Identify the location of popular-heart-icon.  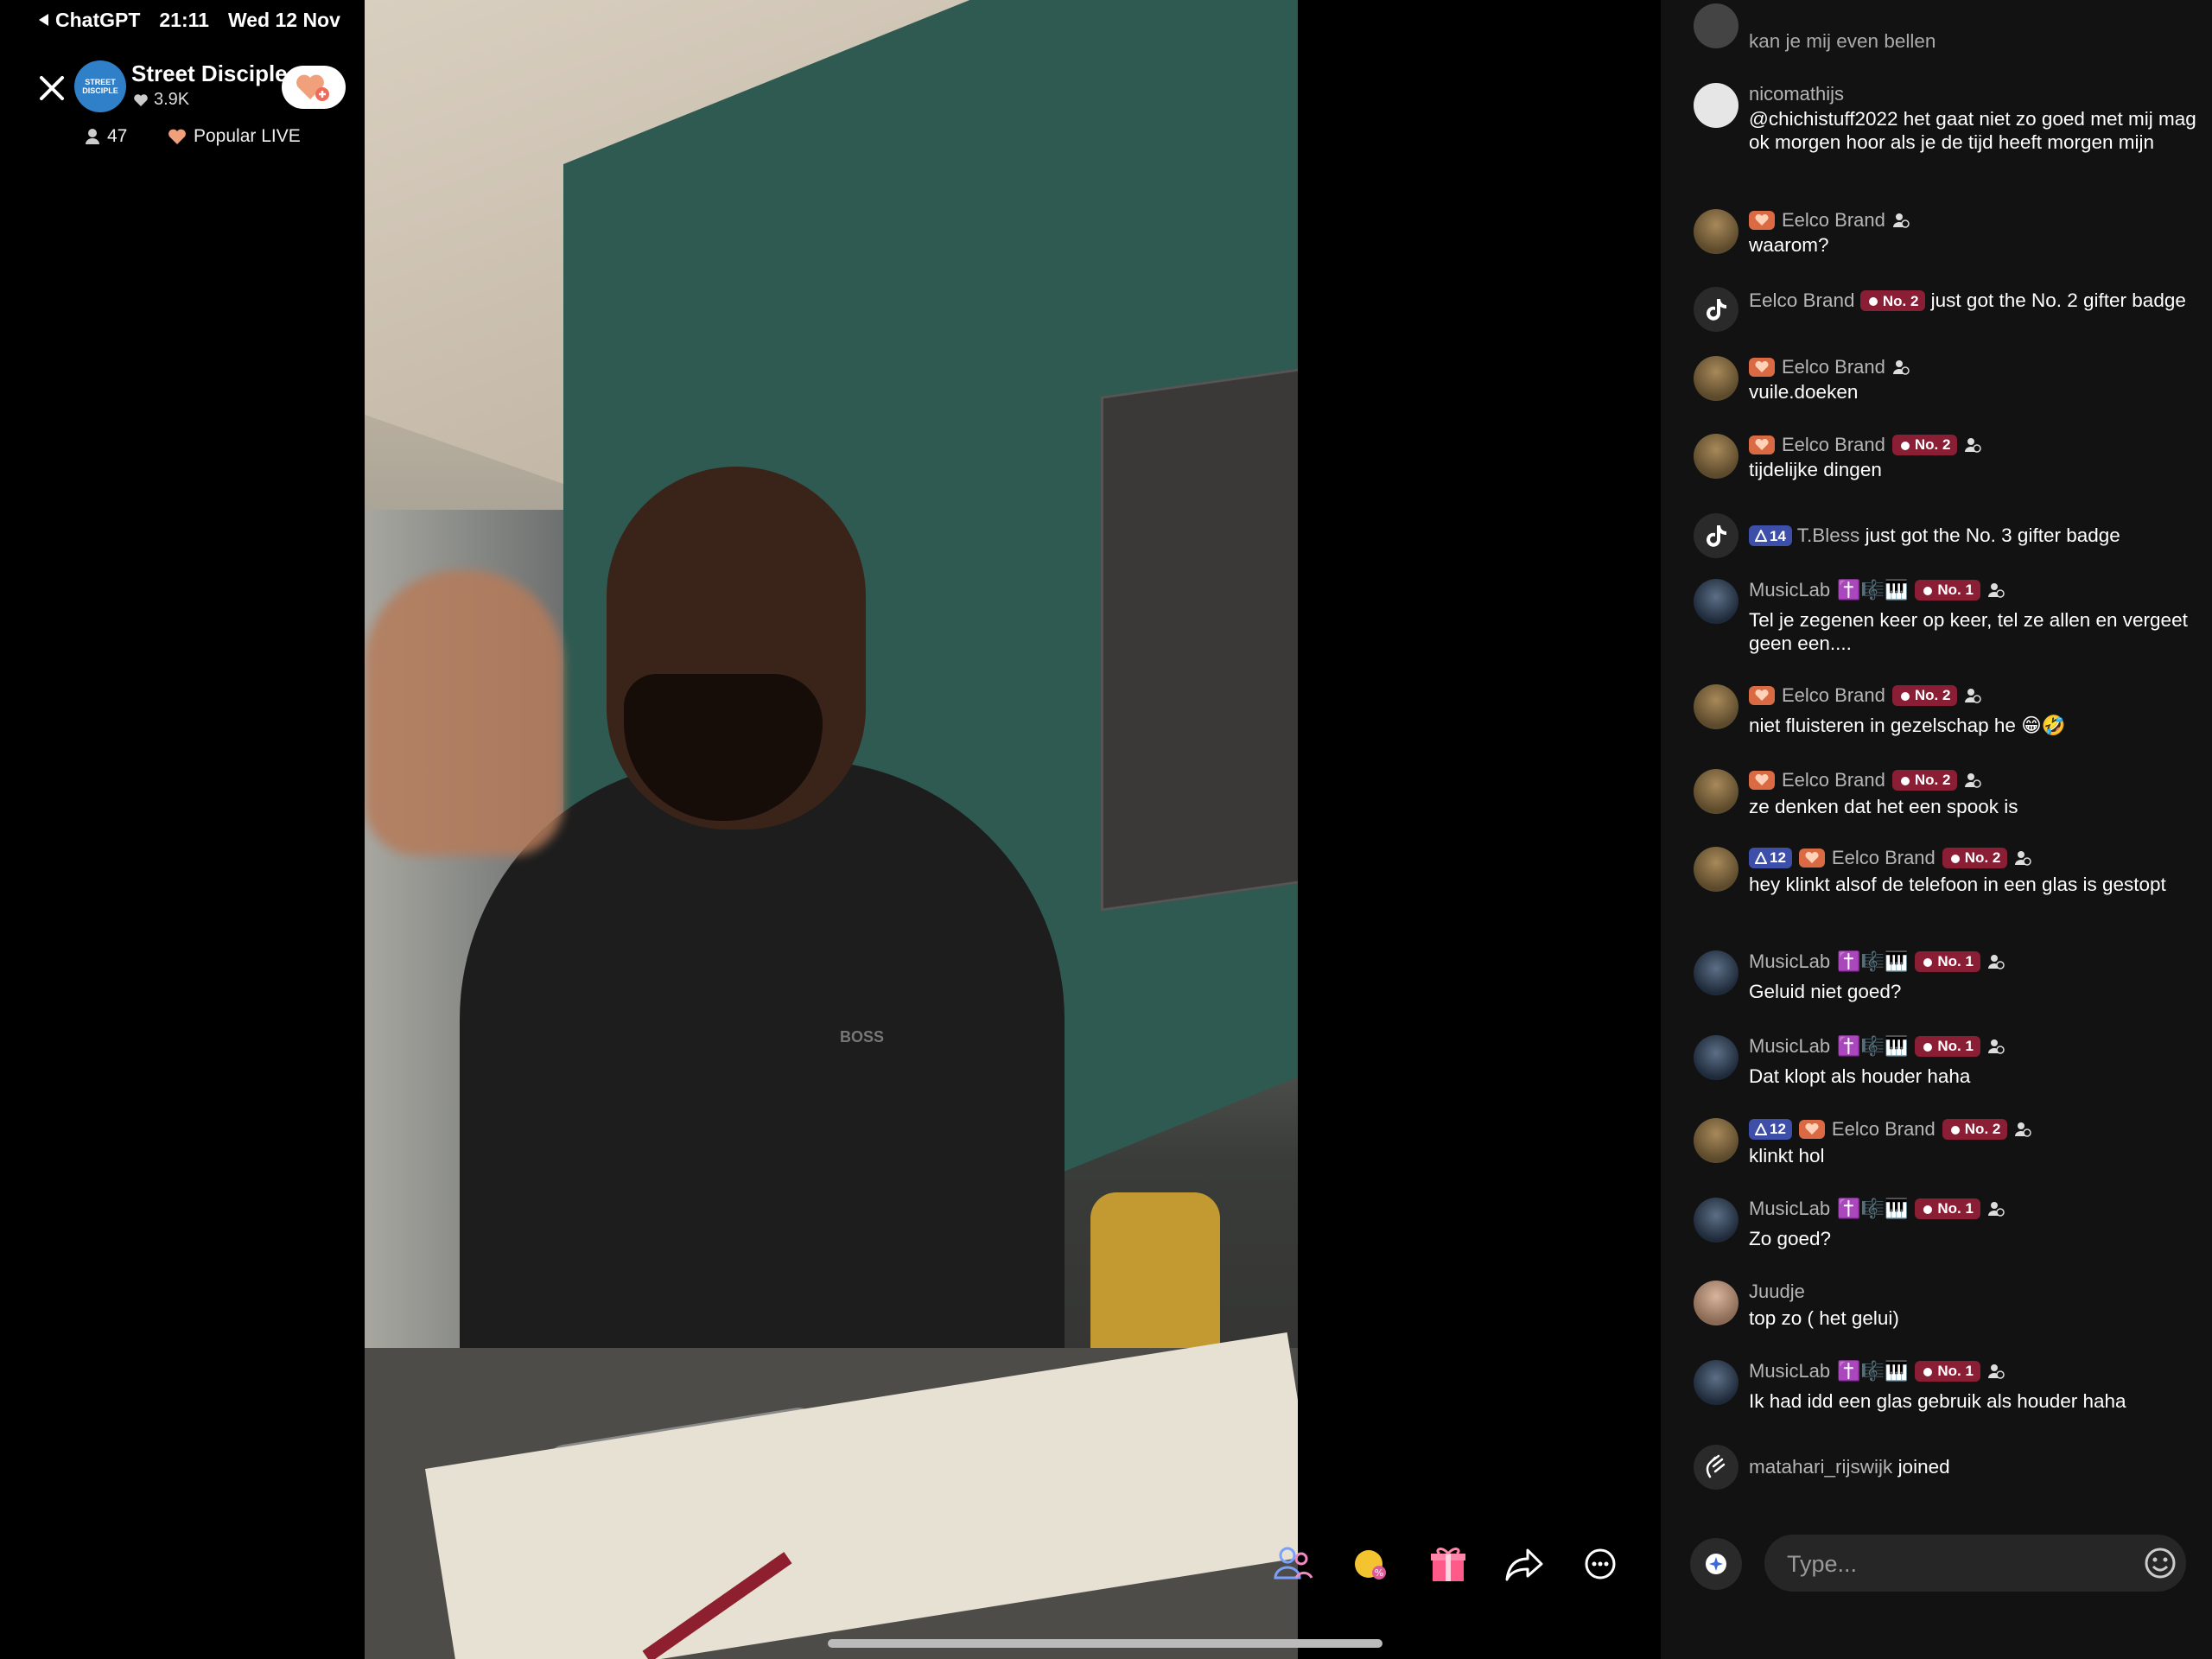
(177, 136).